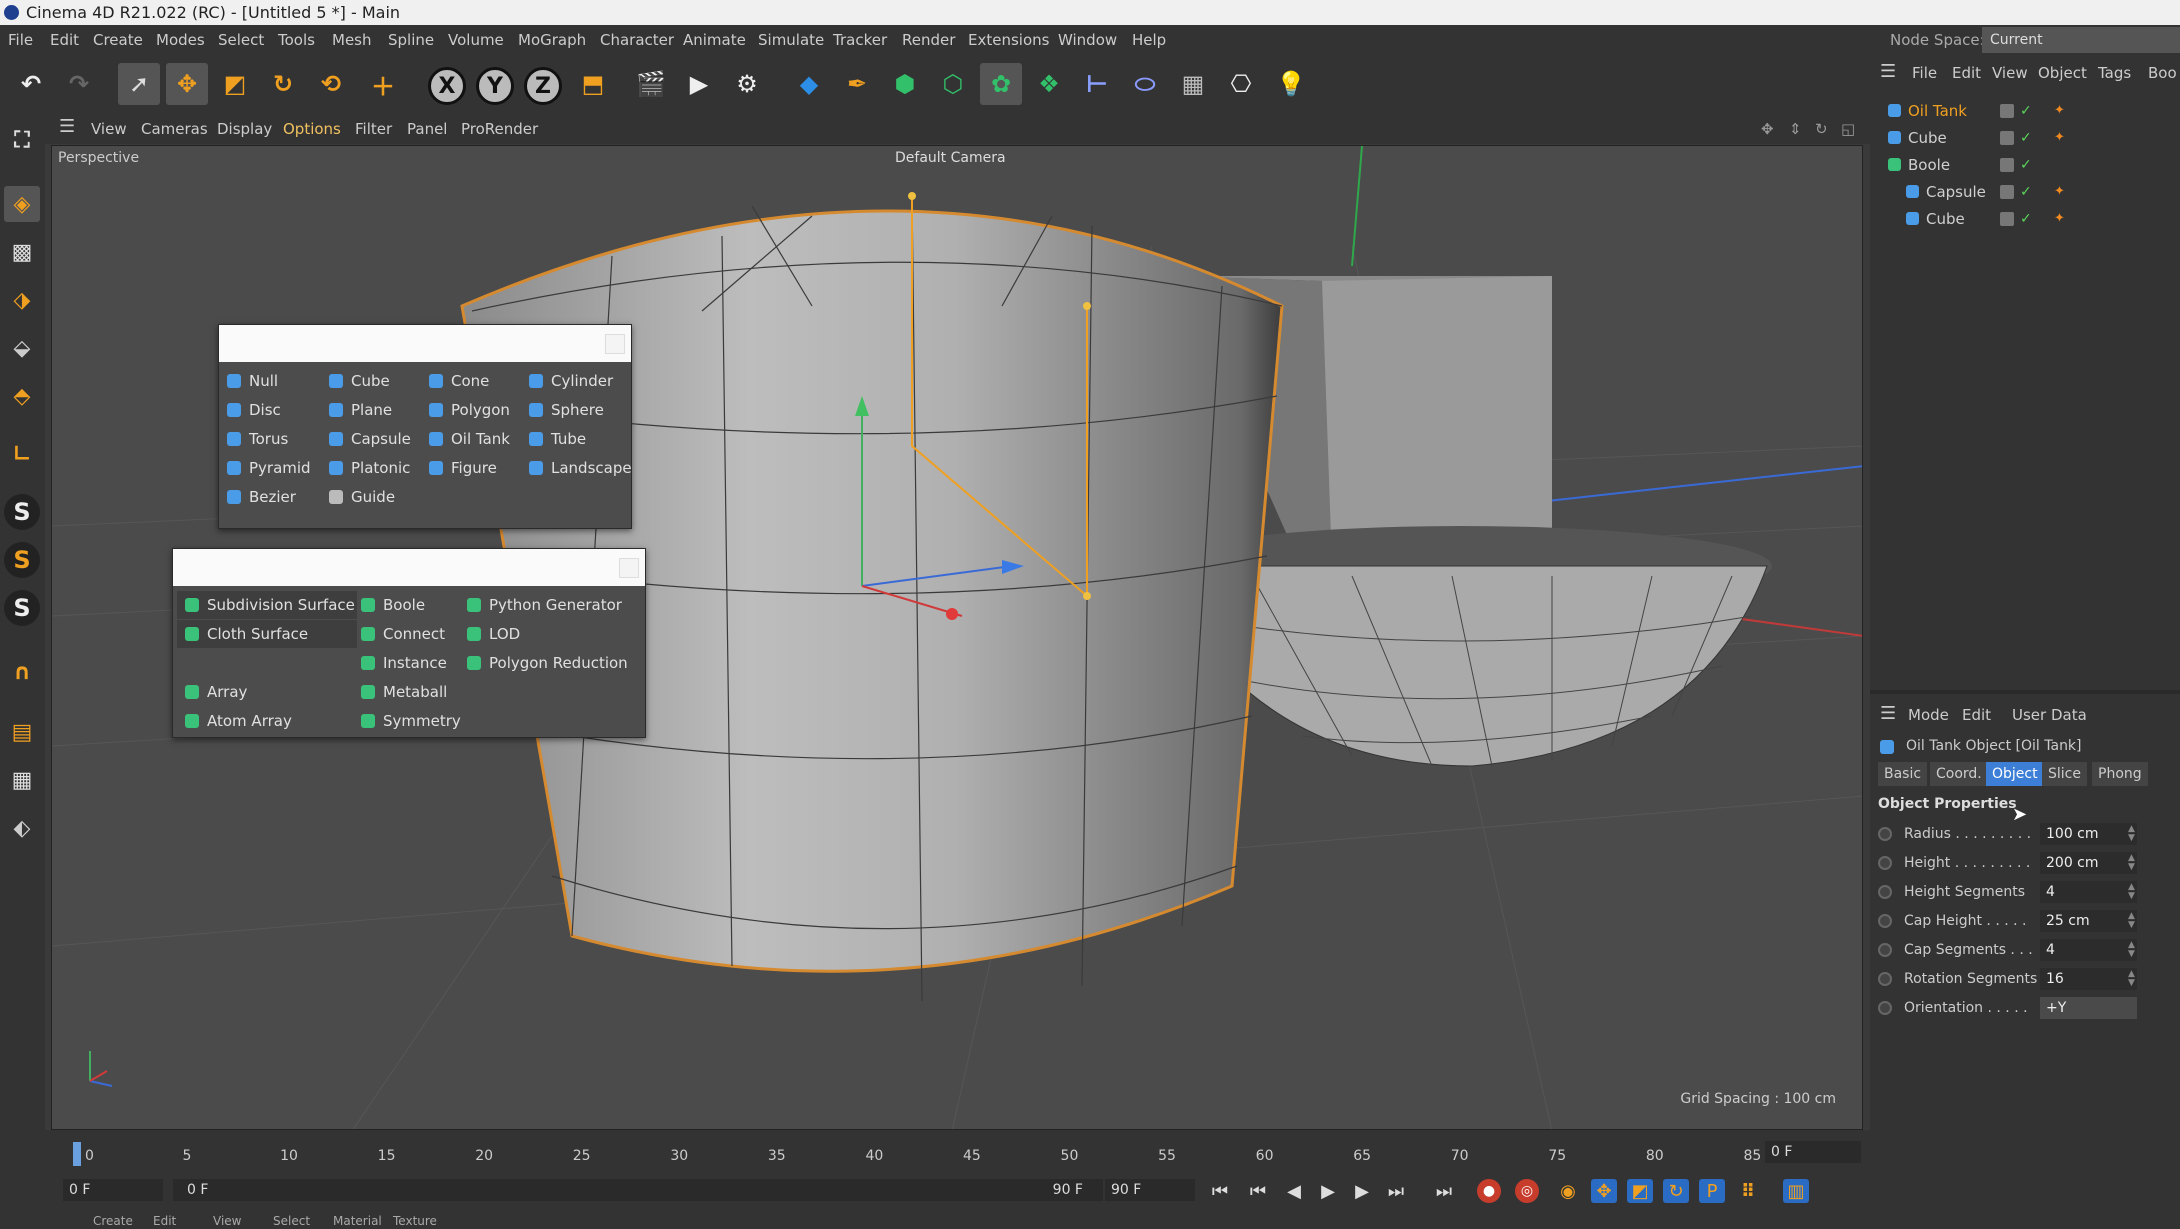 This screenshot has width=2180, height=1229. Describe the element at coordinates (248, 381) in the screenshot. I see `primitive-null: Null` at that location.